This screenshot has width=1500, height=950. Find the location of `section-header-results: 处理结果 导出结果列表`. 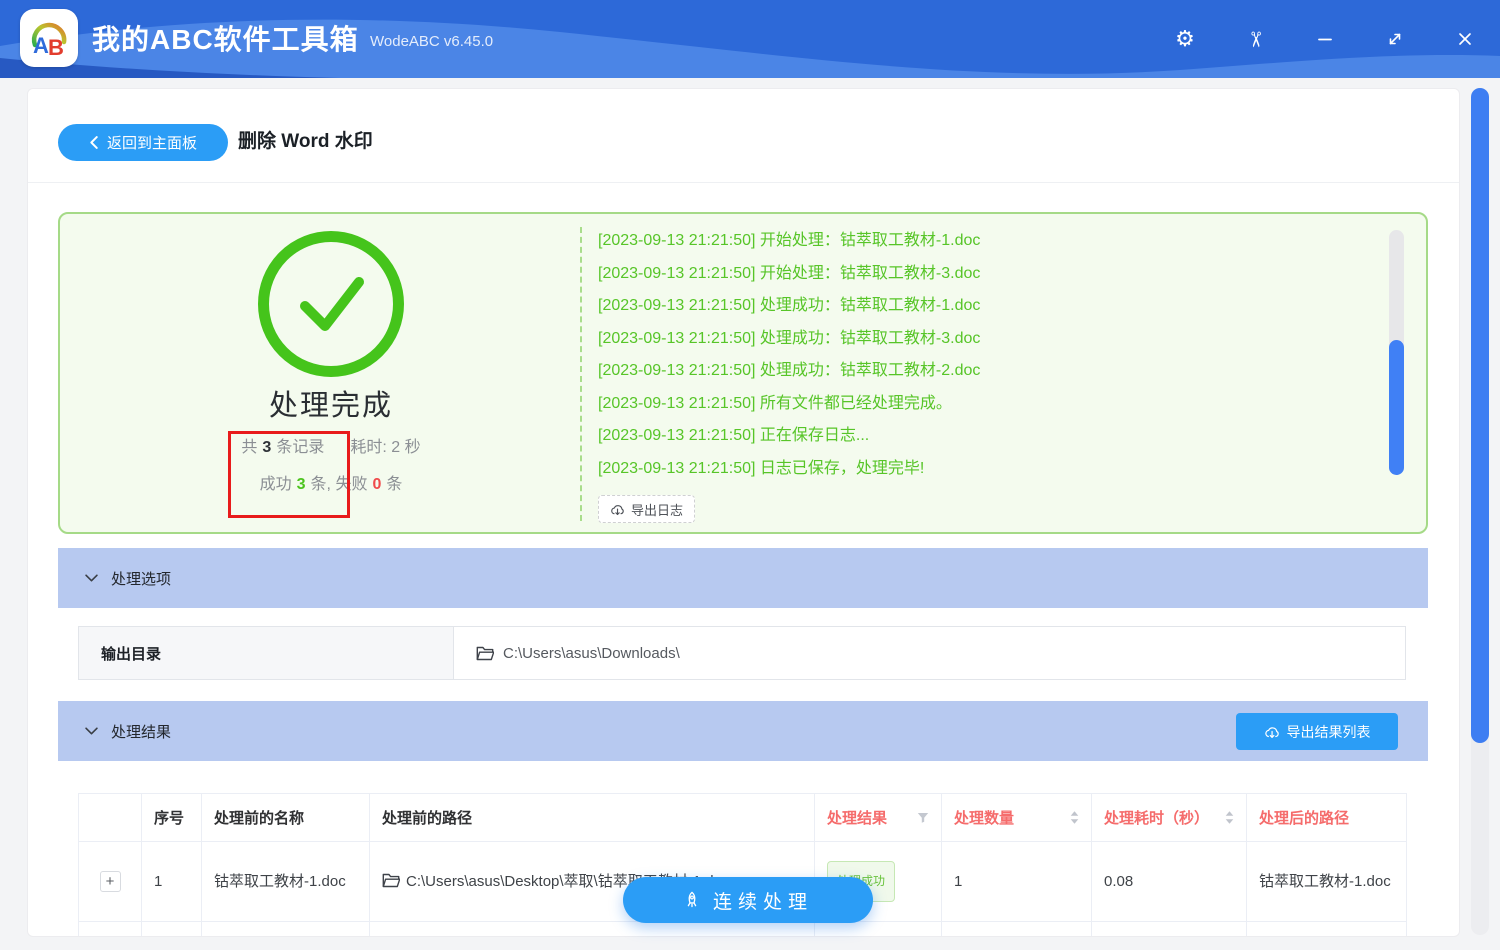

section-header-results: 处理结果 导出结果列表 is located at coordinates (743, 731).